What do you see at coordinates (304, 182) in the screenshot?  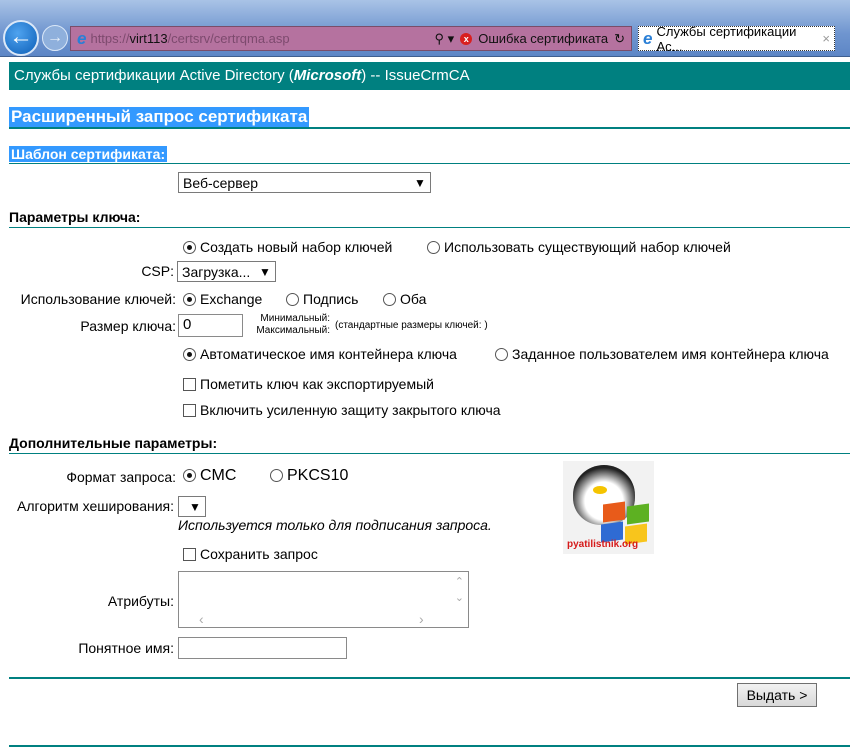 I see `template-select: Веб-сервер ▼` at bounding box center [304, 182].